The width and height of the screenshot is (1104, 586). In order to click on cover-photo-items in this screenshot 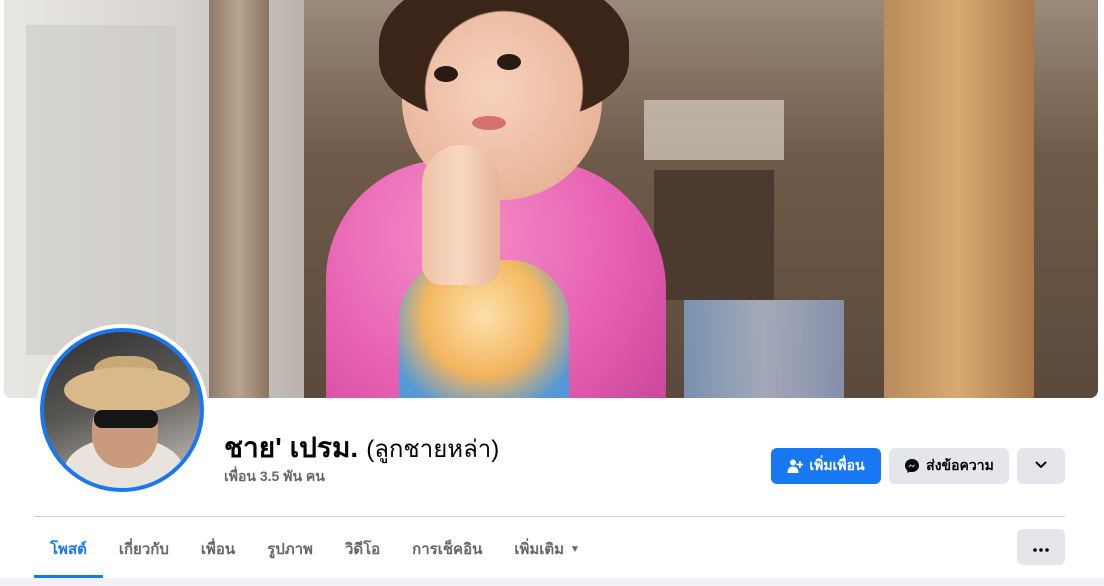, I will do `click(764, 349)`.